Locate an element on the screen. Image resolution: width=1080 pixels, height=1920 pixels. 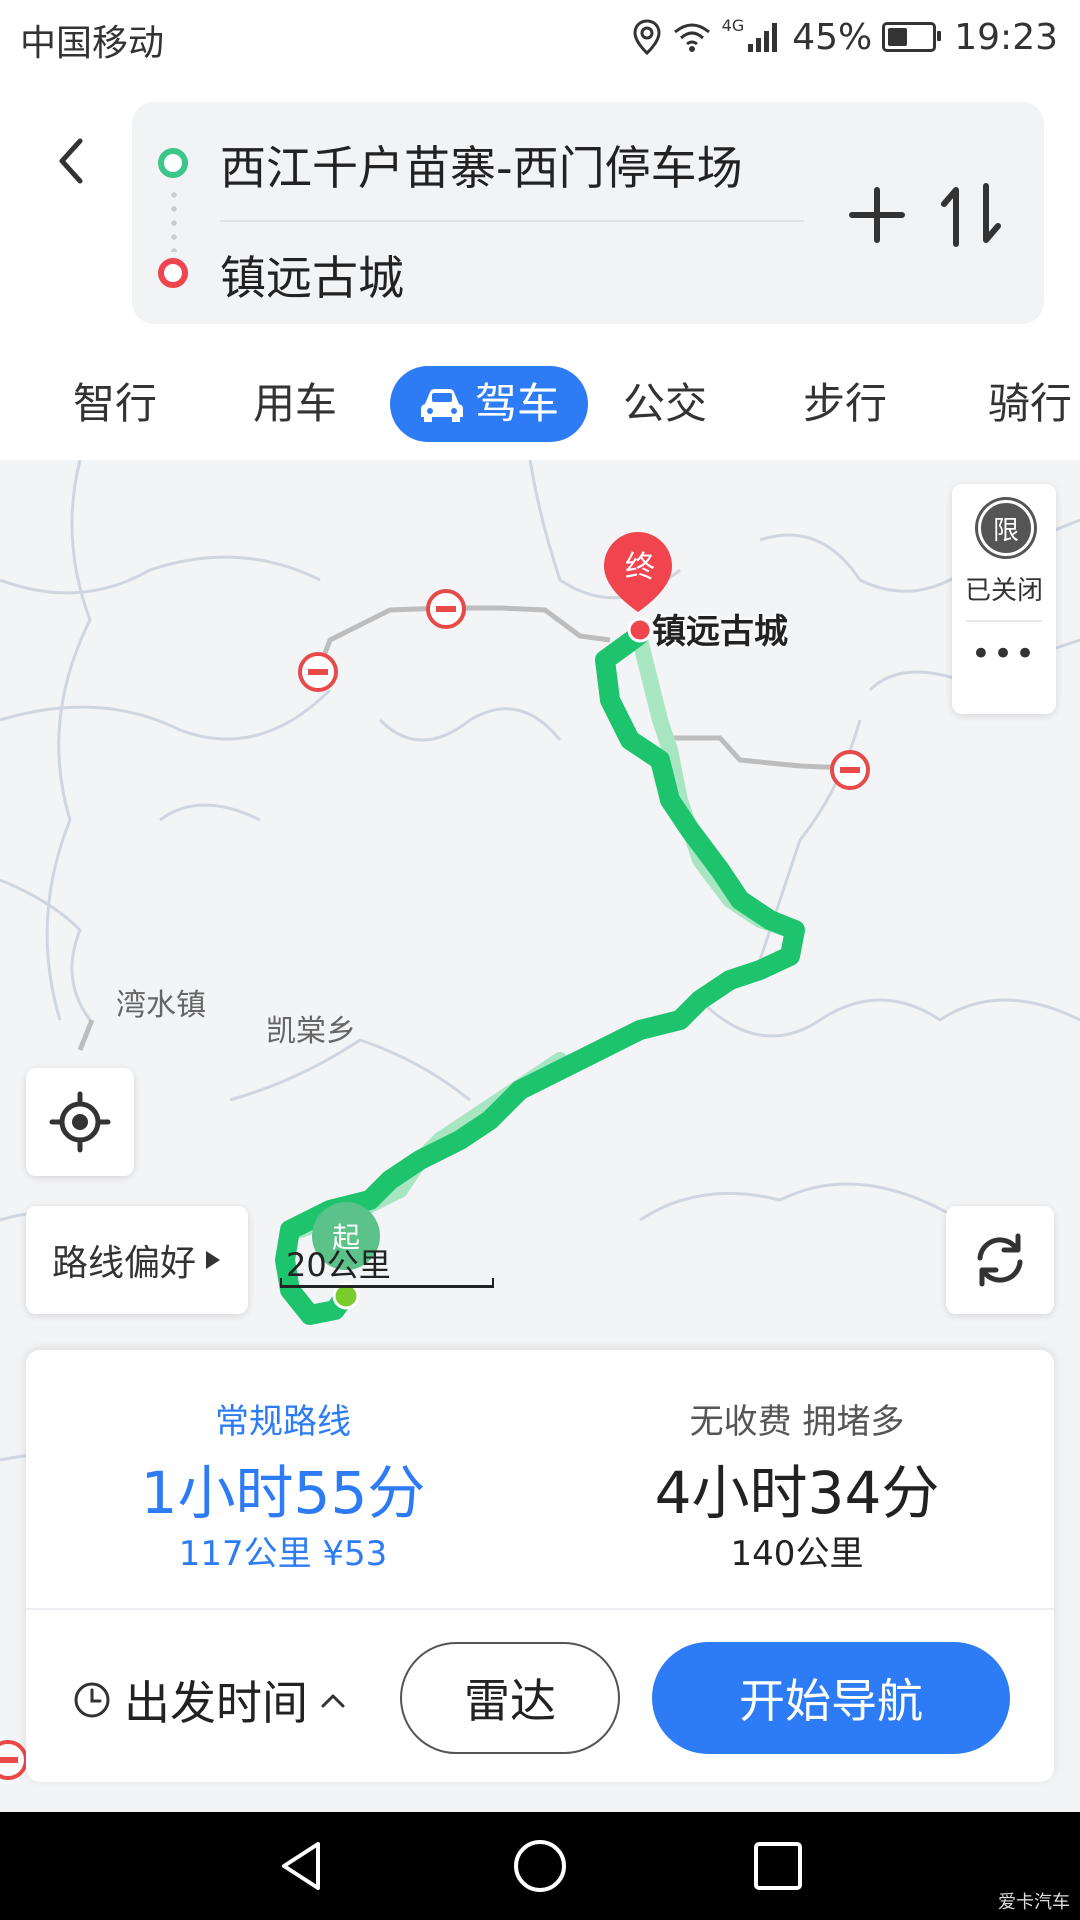
more-options-button: ••• is located at coordinates (1004, 664).